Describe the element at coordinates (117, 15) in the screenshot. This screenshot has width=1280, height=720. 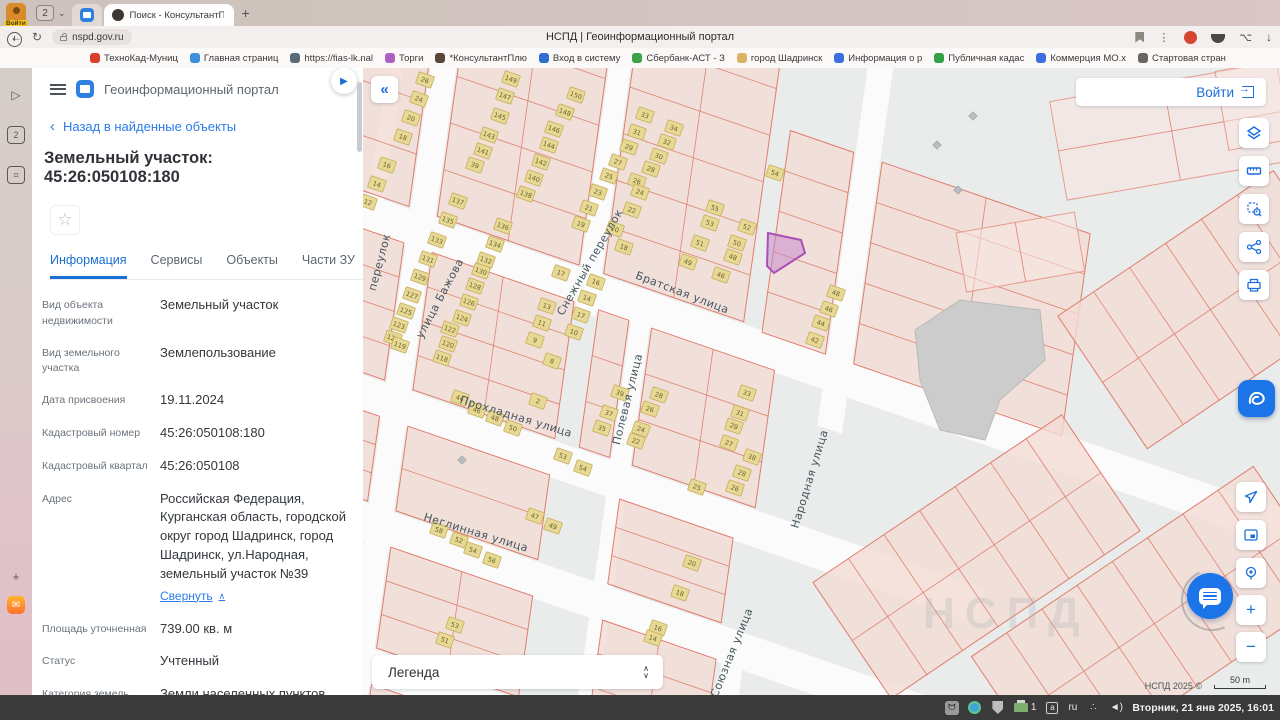
I see `consultant-favicon` at that location.